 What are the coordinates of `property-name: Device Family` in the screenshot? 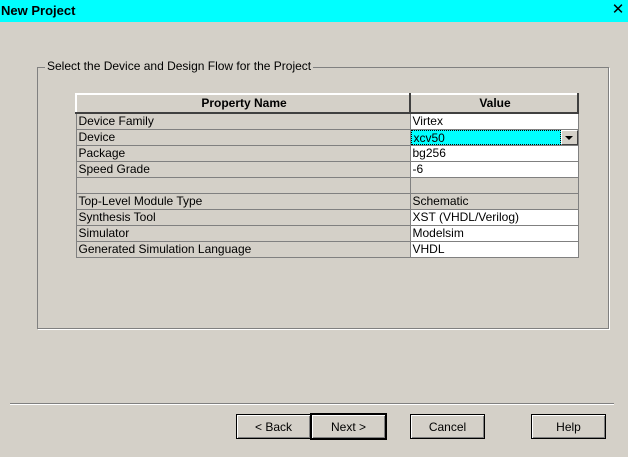 It's located at (243, 121).